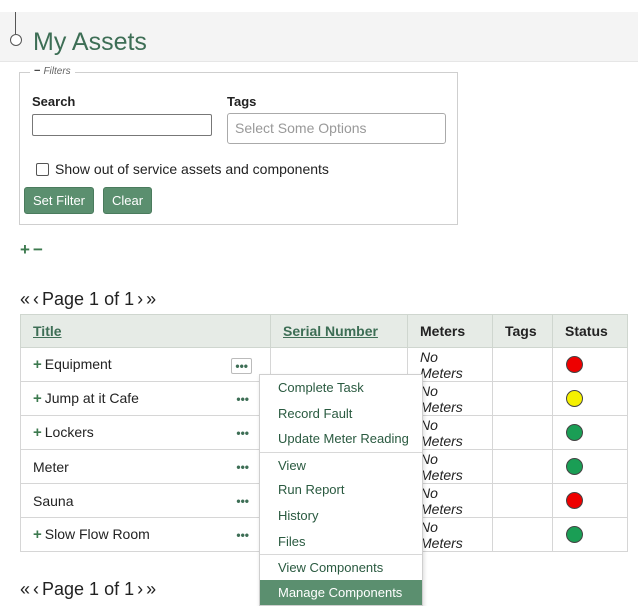  I want to click on menu-item-history: History, so click(341, 516).